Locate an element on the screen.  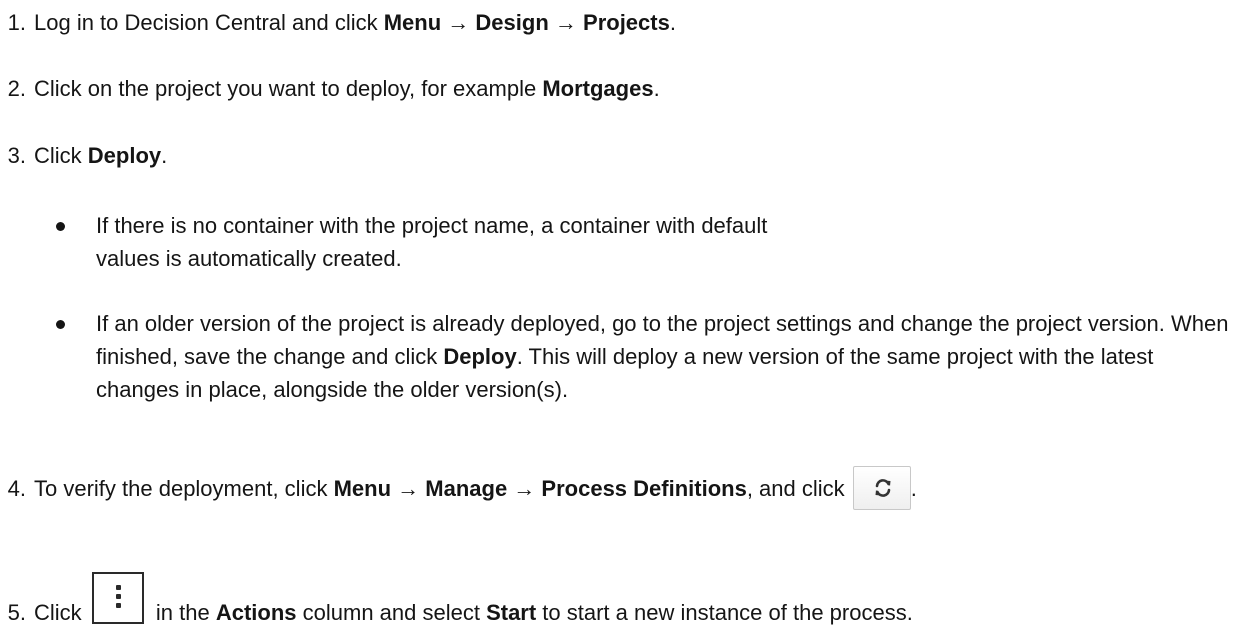
projects-label: Projects is located at coordinates (626, 22).